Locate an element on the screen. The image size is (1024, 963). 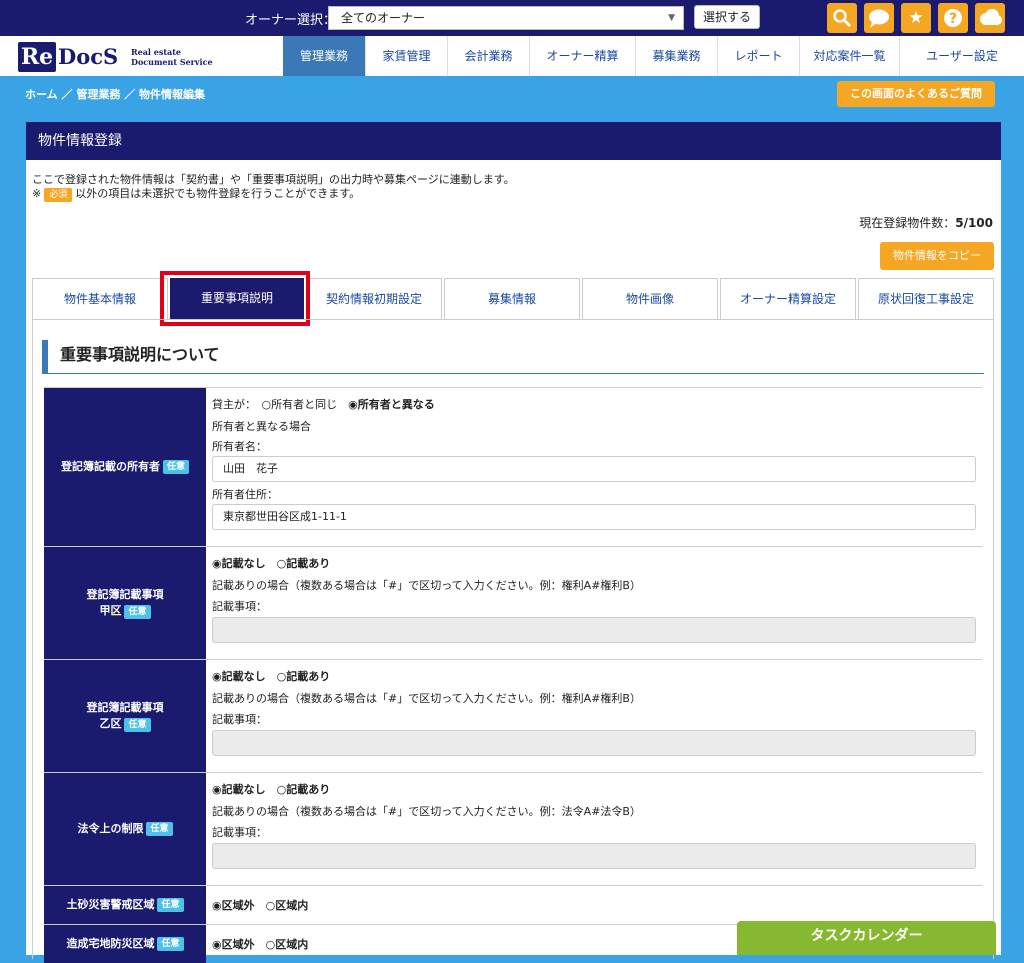
otsuku-radio-group: ◉記載なし ○記載あり is located at coordinates (594, 677).